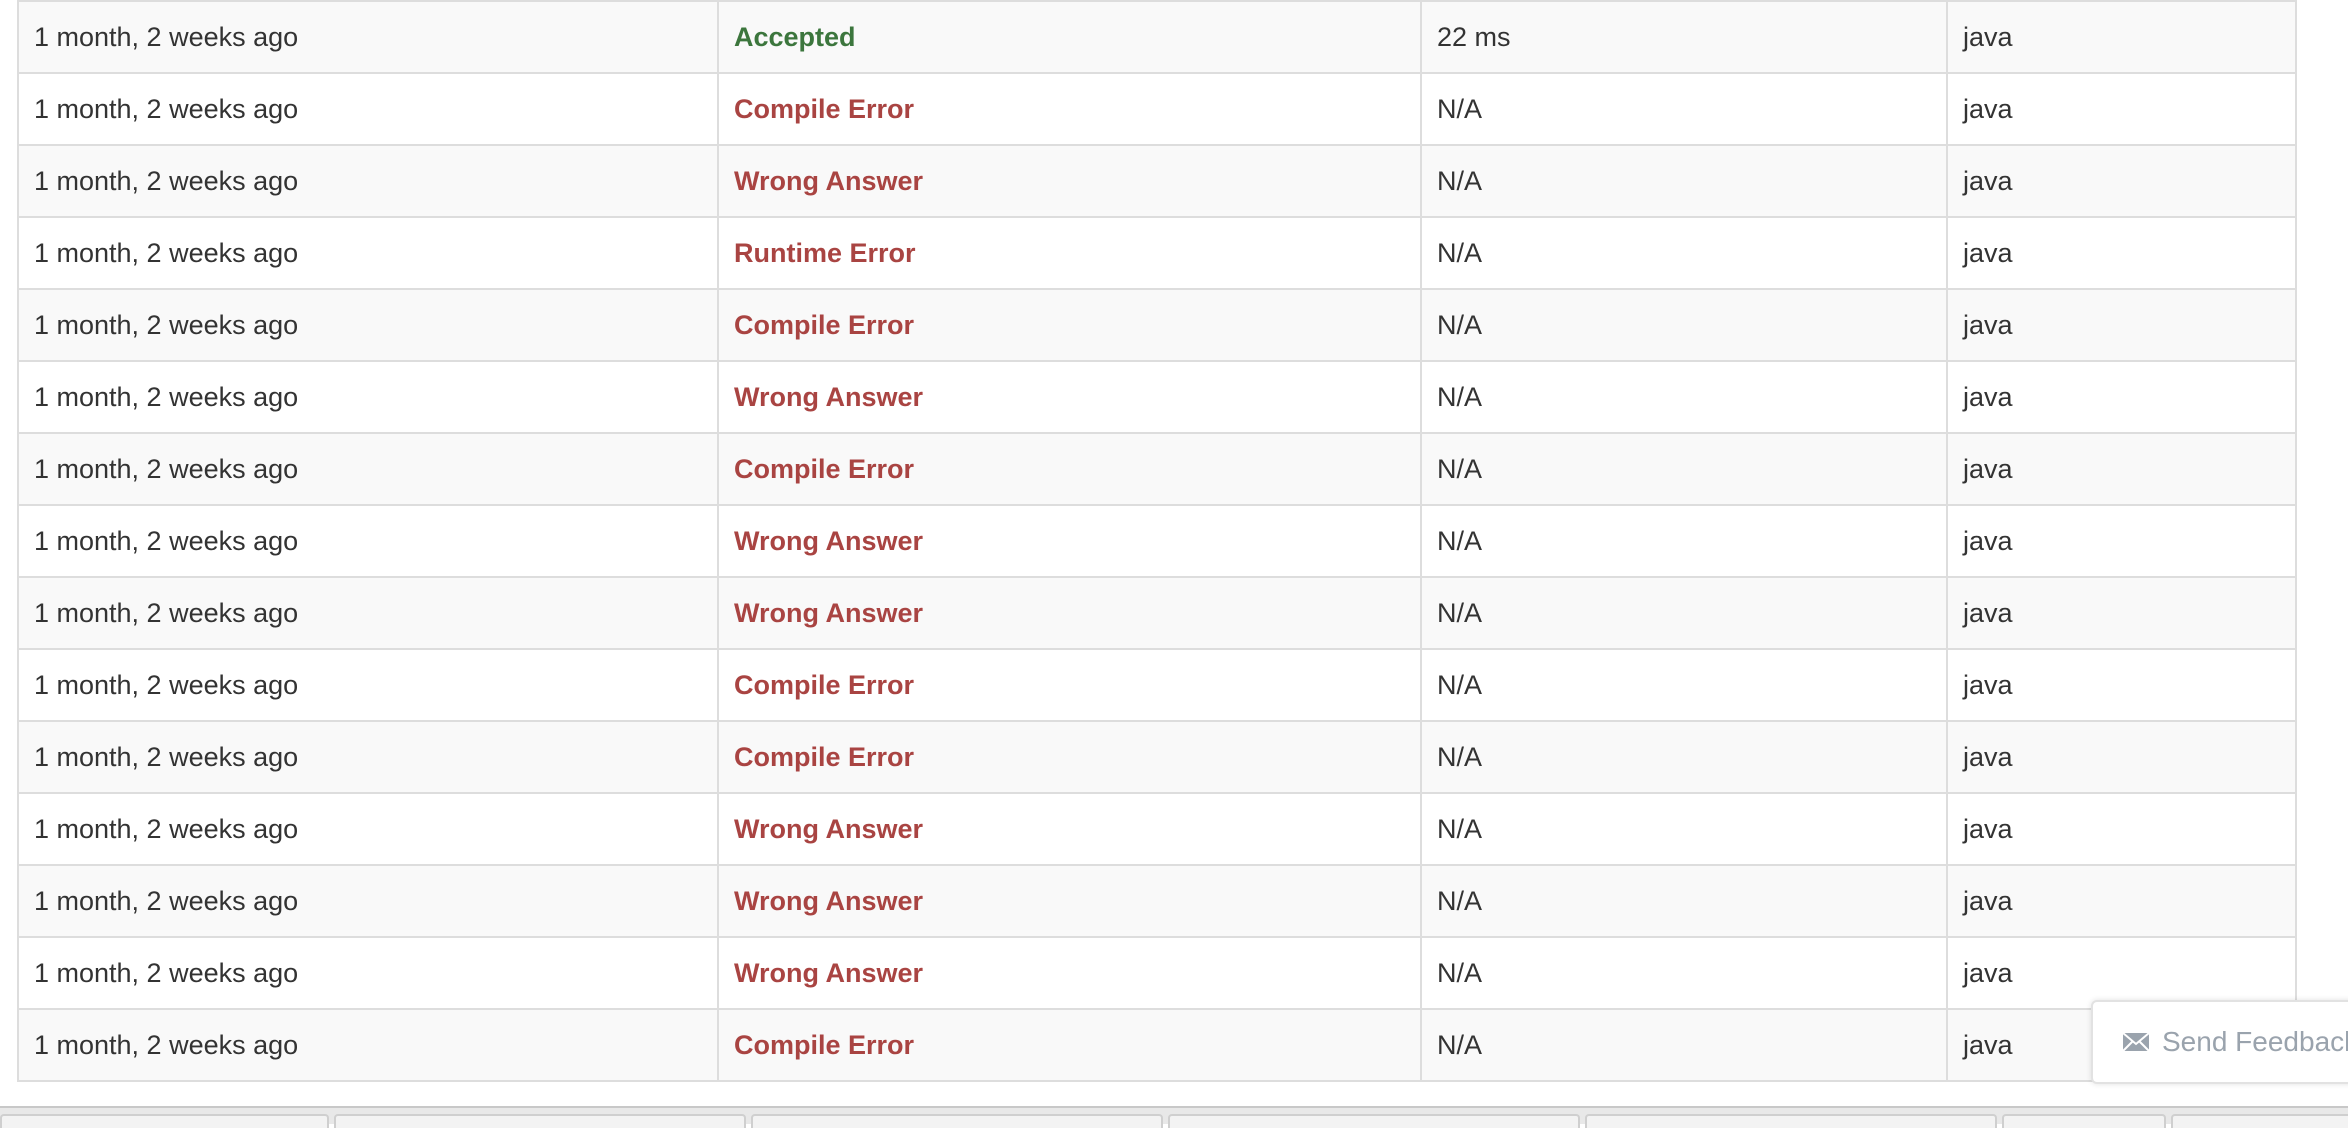 This screenshot has width=2348, height=1128. What do you see at coordinates (825, 253) in the screenshot?
I see `submission-status-link: Runtime Error` at bounding box center [825, 253].